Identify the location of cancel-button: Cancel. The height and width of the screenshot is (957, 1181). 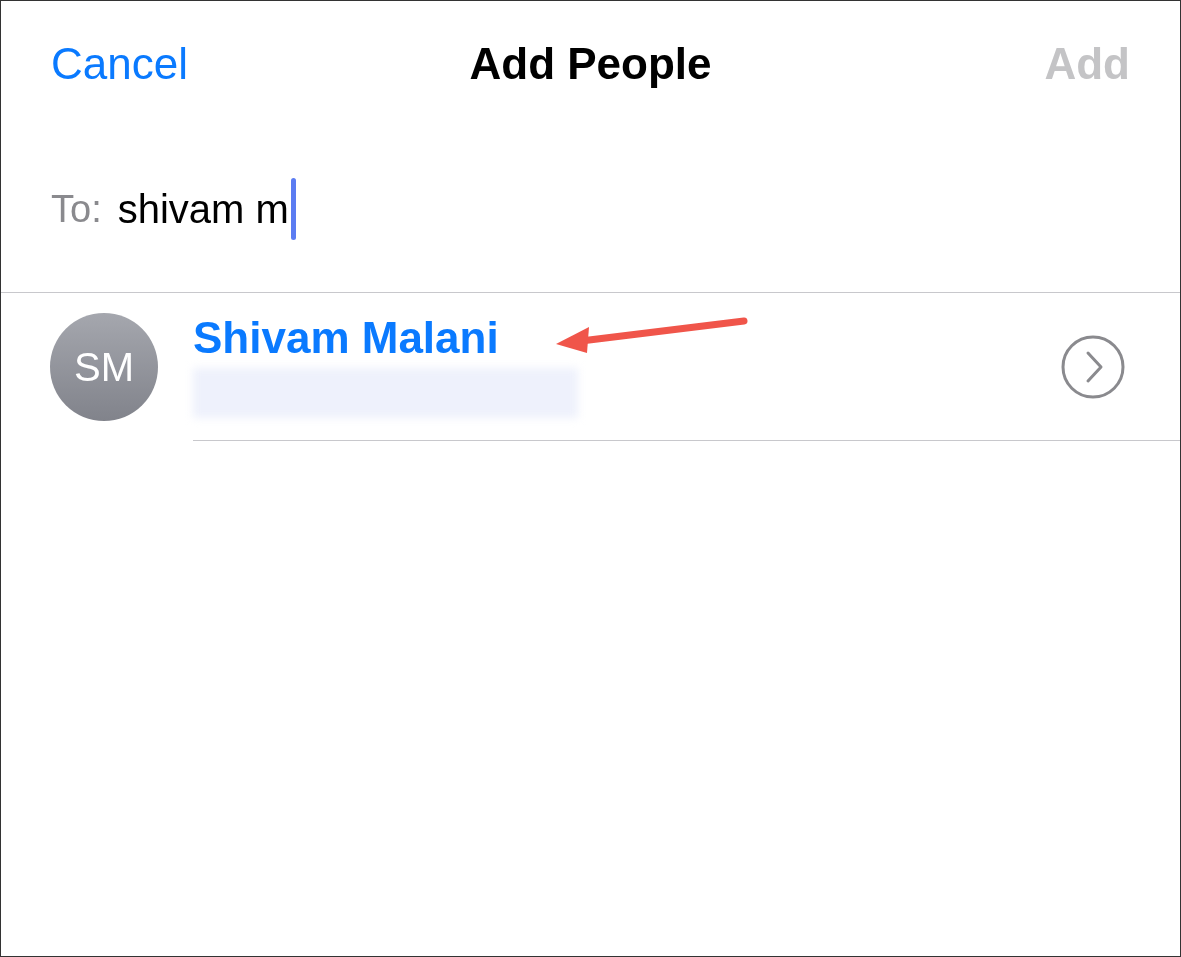
(119, 63).